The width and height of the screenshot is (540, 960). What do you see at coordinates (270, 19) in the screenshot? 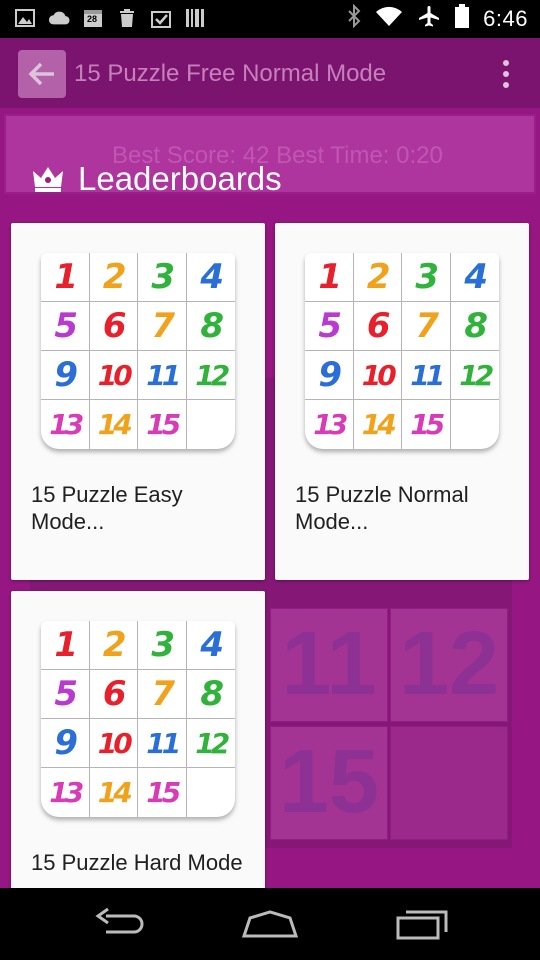
I see `status-bar: 28 6:46` at bounding box center [270, 19].